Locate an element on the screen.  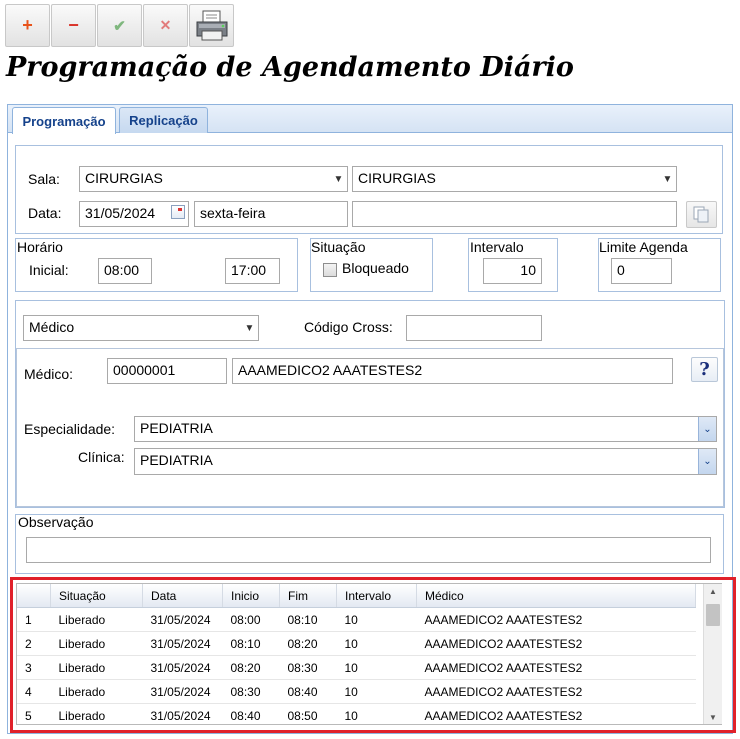
medico-label: Médico: is located at coordinates (49, 374).